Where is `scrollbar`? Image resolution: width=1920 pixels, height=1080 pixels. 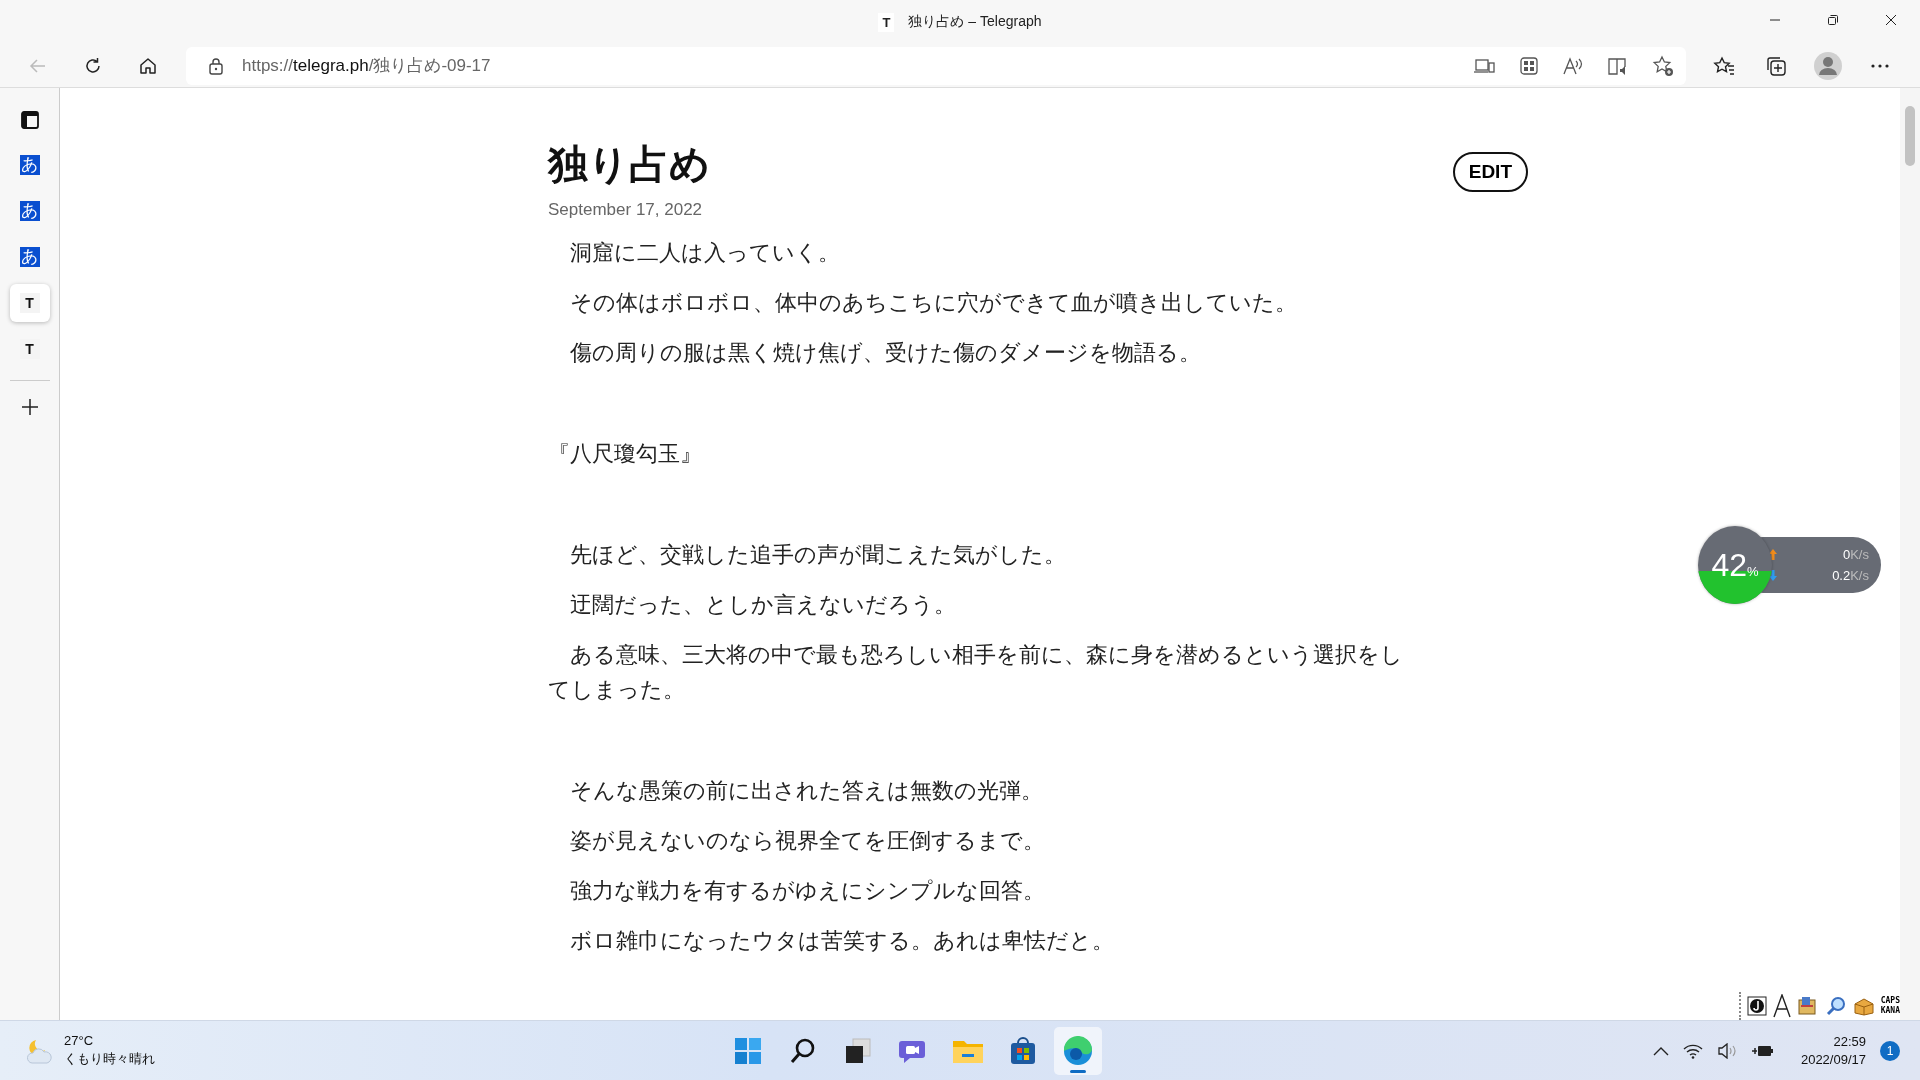 scrollbar is located at coordinates (1910, 554).